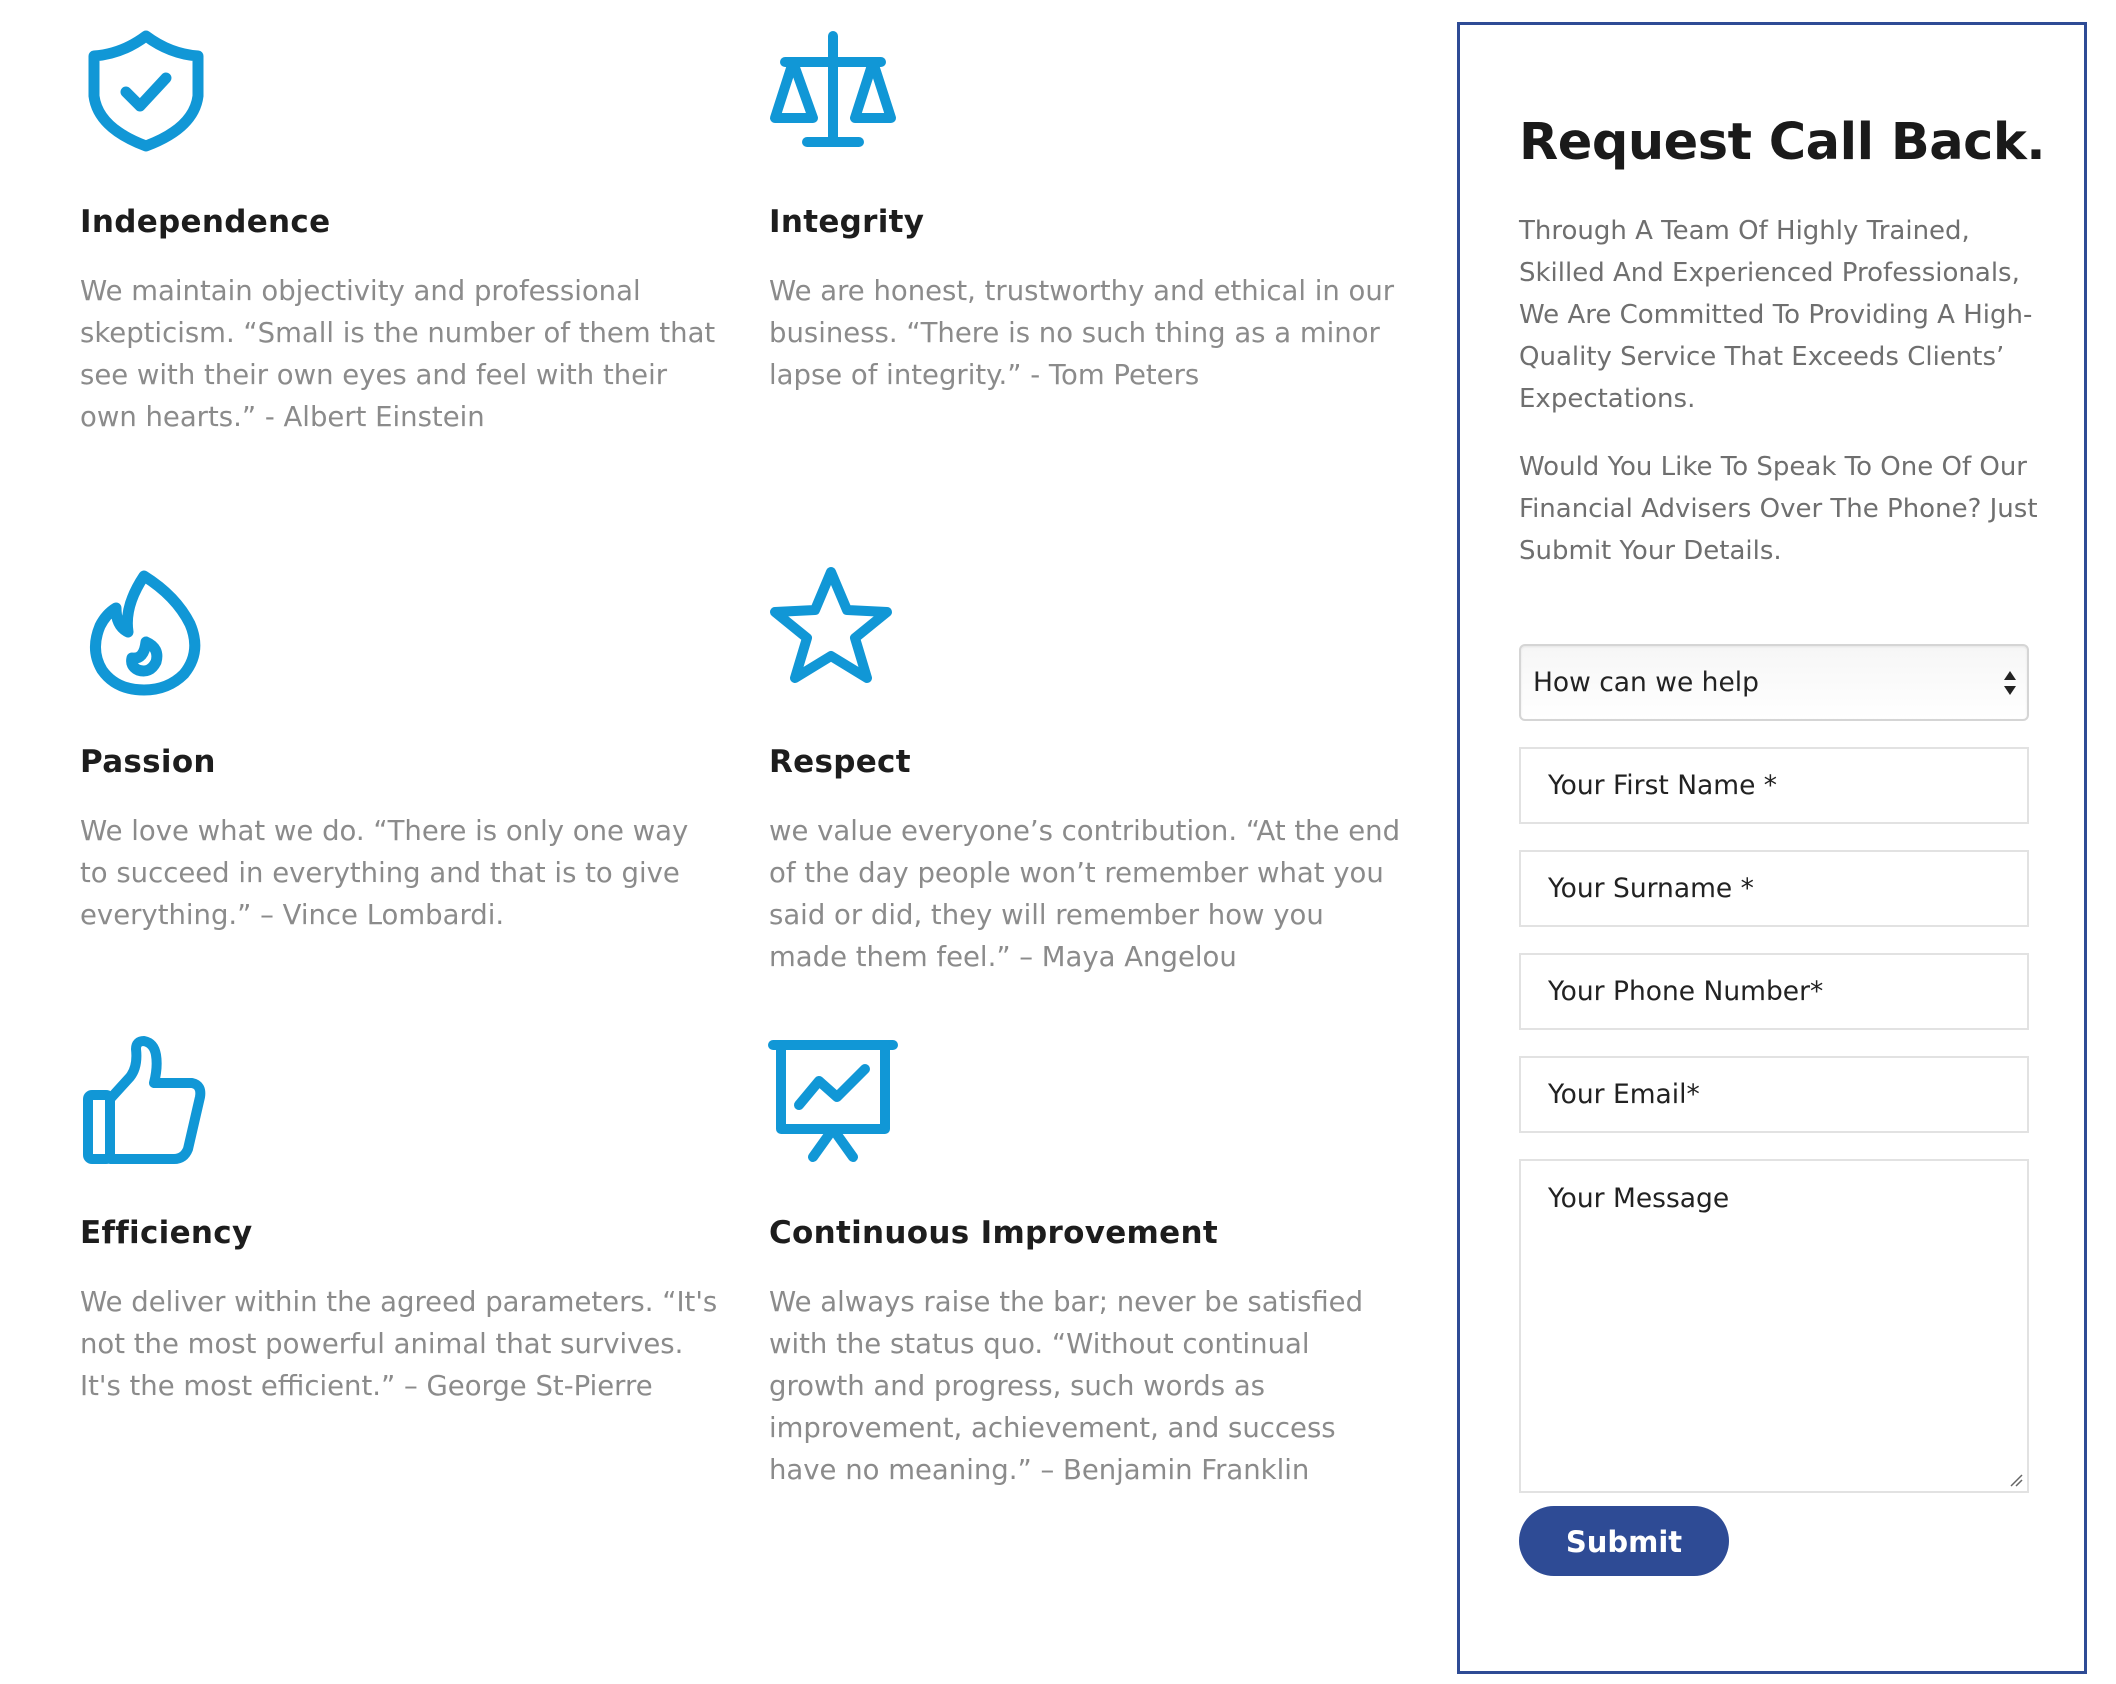 The image size is (2116, 1684). What do you see at coordinates (144, 1103) in the screenshot?
I see `thumbs-up-icon` at bounding box center [144, 1103].